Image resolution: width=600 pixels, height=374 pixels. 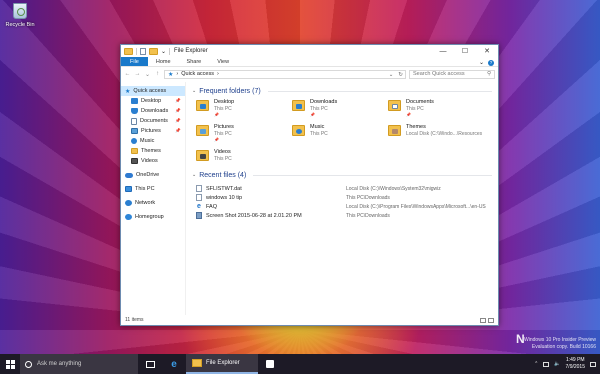 I want to click on tab-share: Share, so click(x=194, y=61).